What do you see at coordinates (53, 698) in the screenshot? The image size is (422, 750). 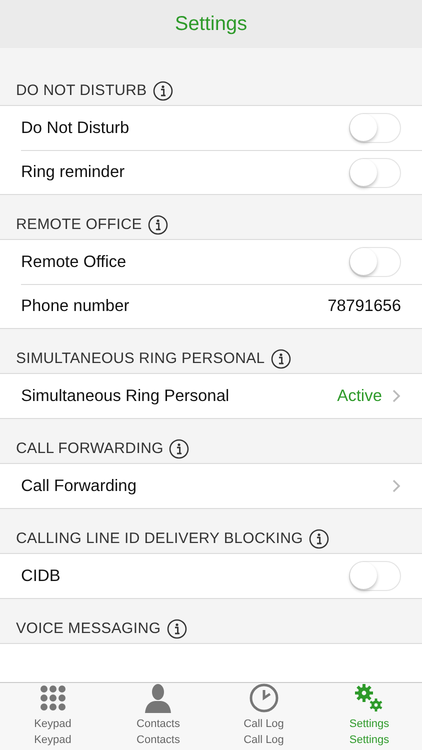 I see `keypad-icon` at bounding box center [53, 698].